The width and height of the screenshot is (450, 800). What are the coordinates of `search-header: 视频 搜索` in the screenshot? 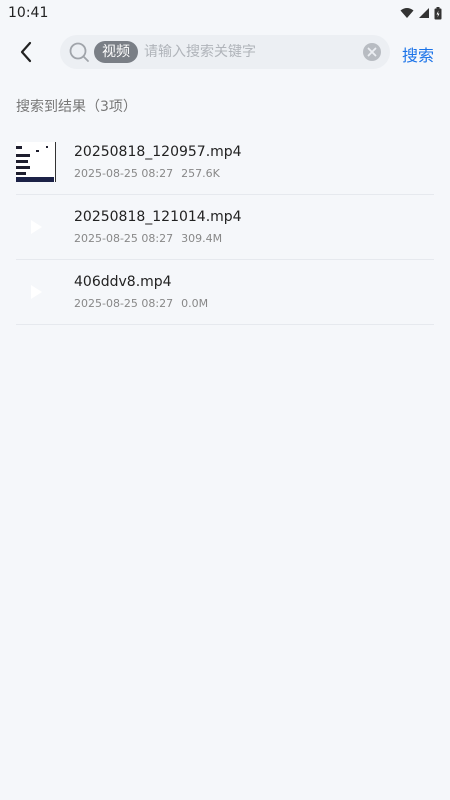 It's located at (225, 54).